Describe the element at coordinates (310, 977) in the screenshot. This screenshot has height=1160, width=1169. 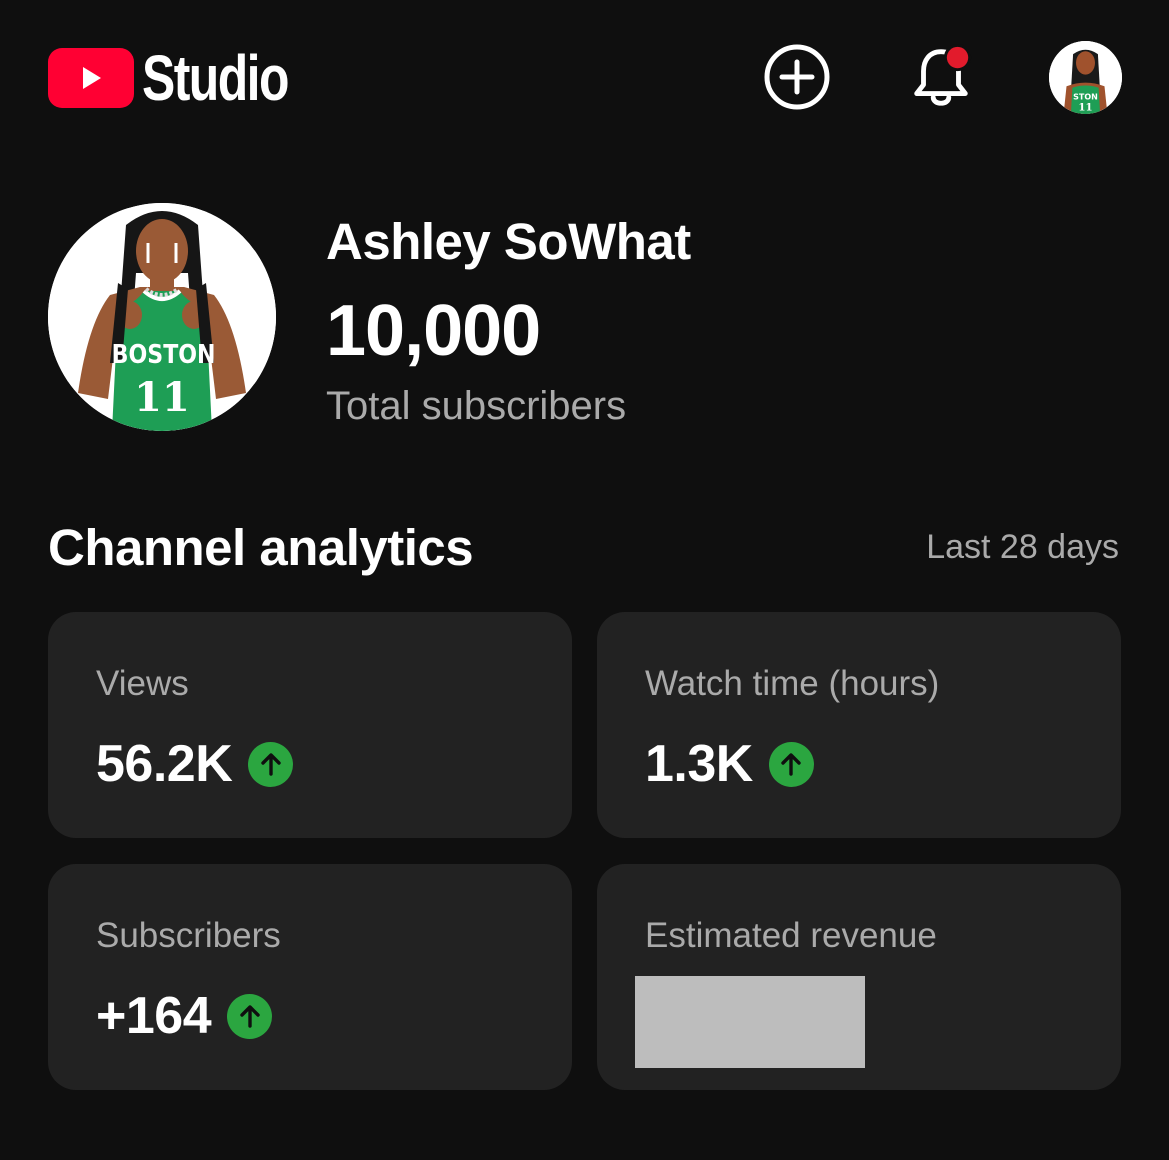
I see `subscribers-card: Subscribers +164` at that location.